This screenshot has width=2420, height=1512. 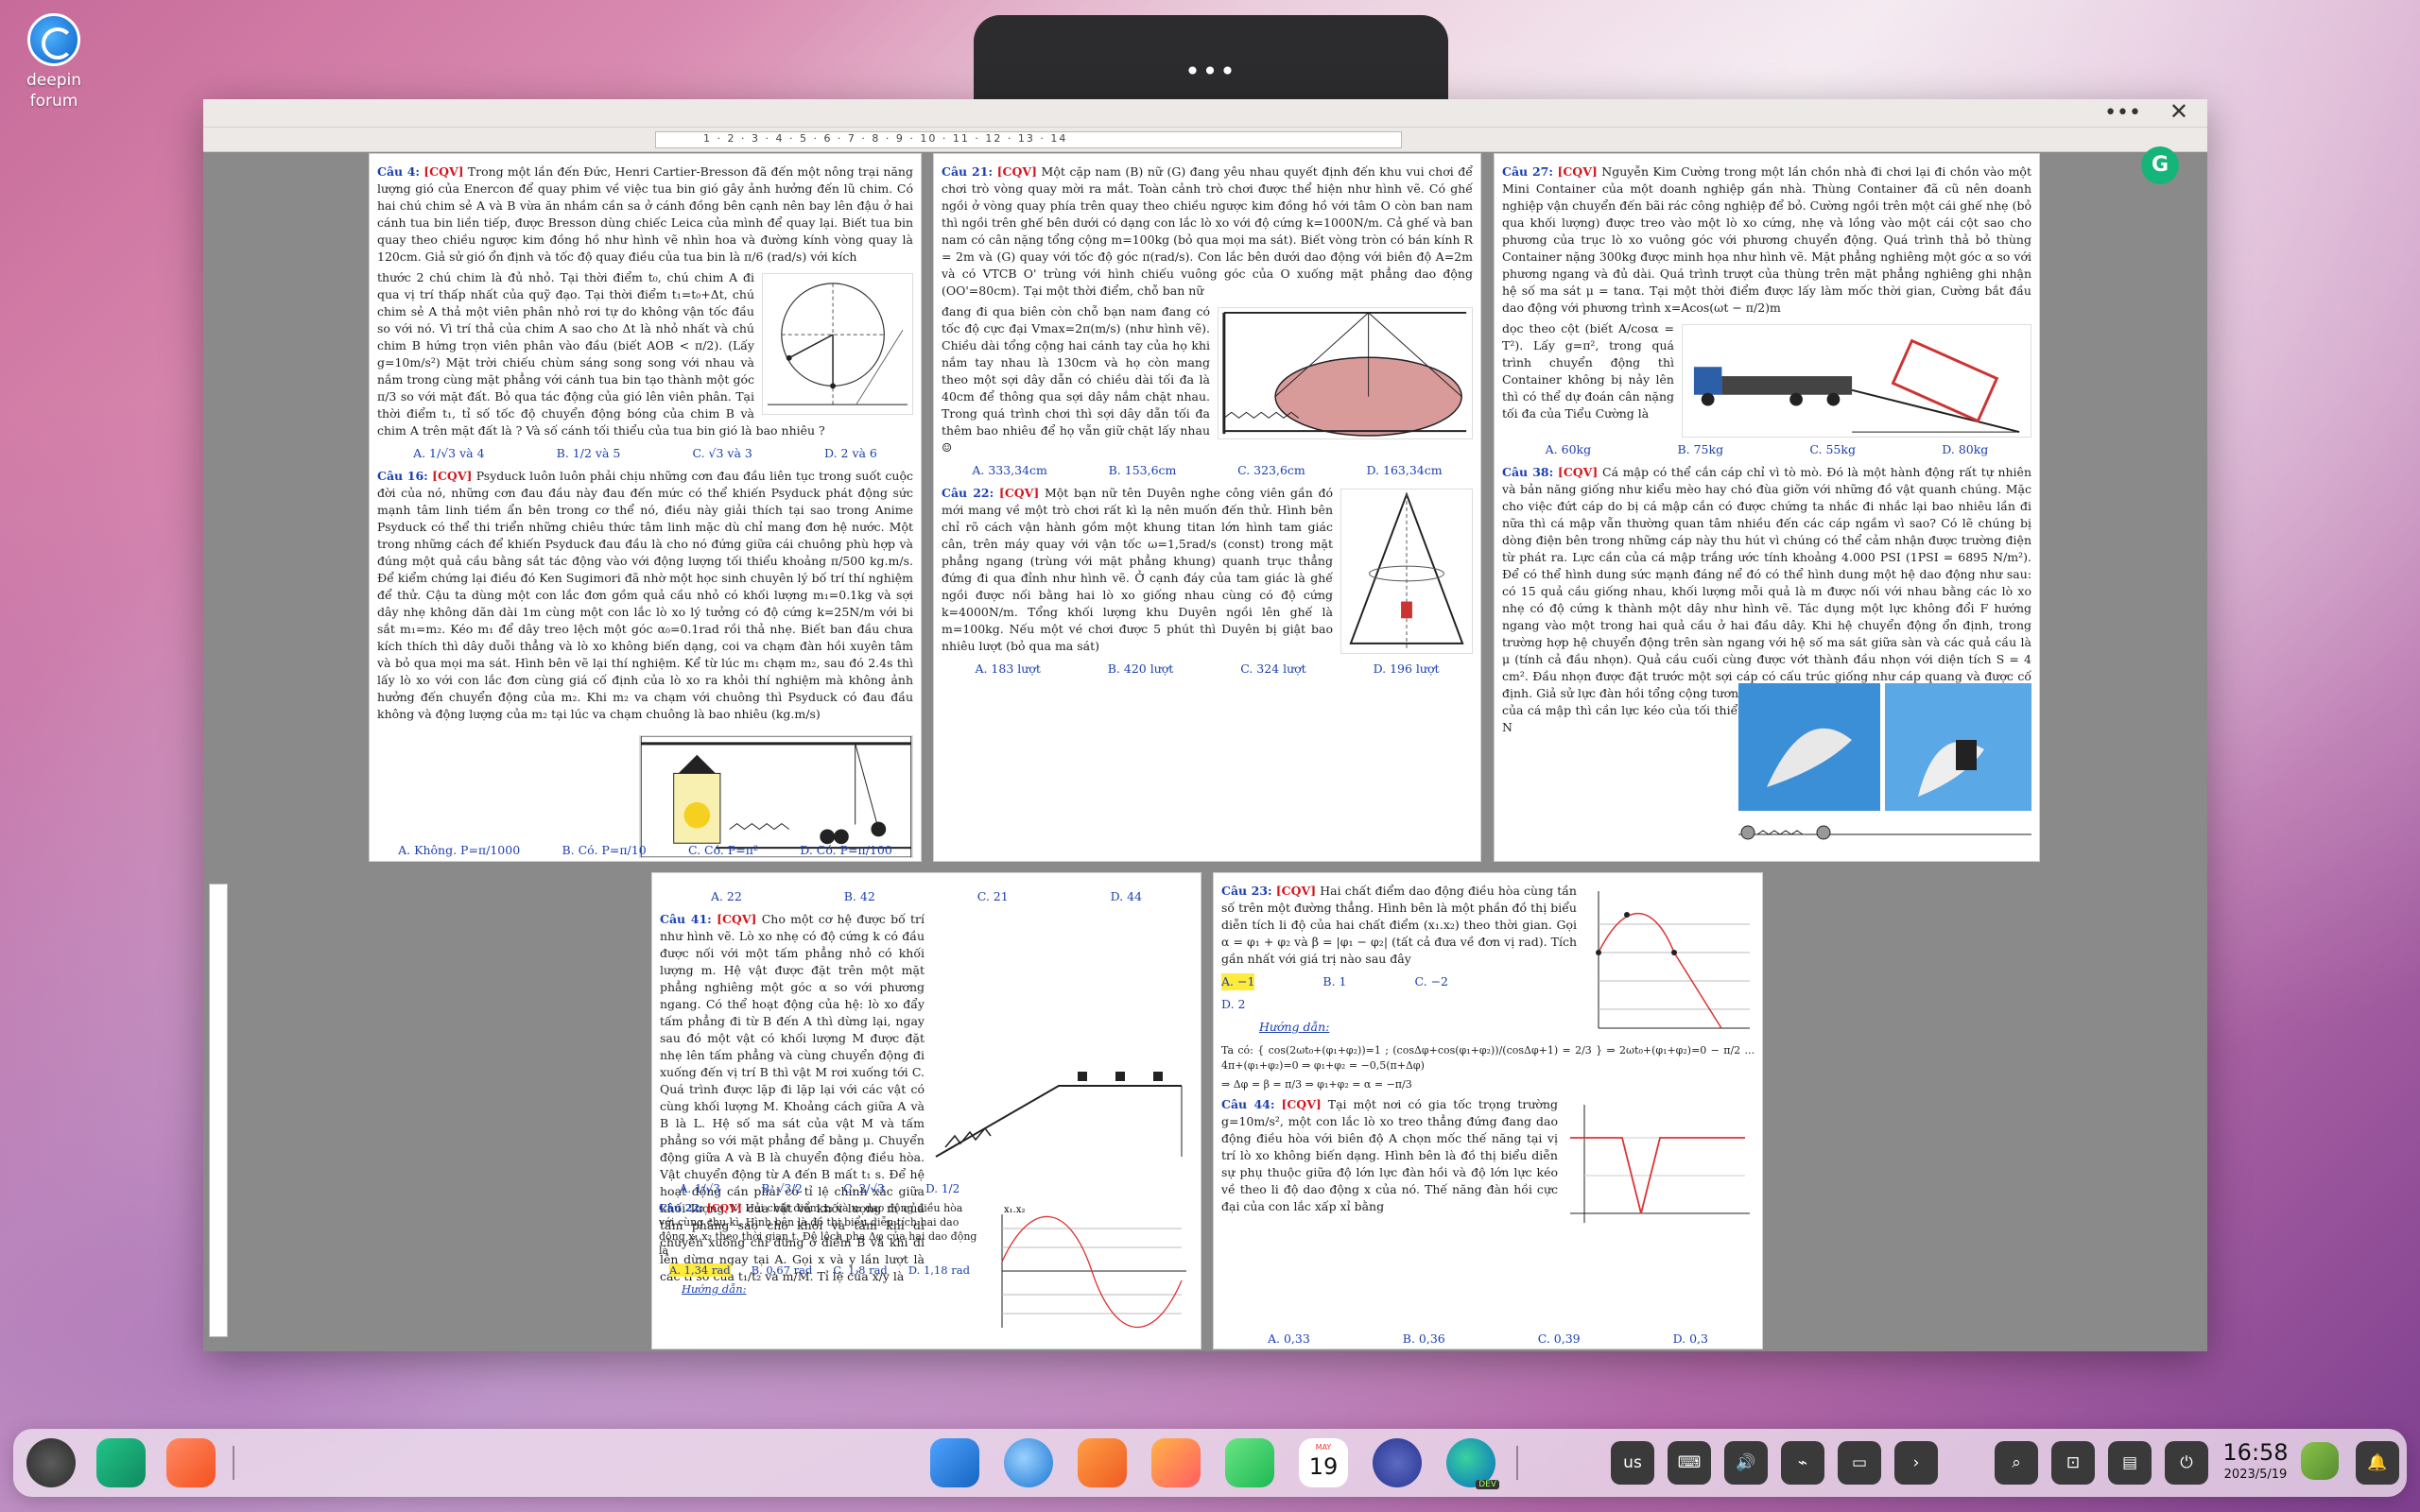 I want to click on q44-options: A. 0,33 B. 0,36 C. 0,39 D. 0,3, so click(x=1487, y=1339).